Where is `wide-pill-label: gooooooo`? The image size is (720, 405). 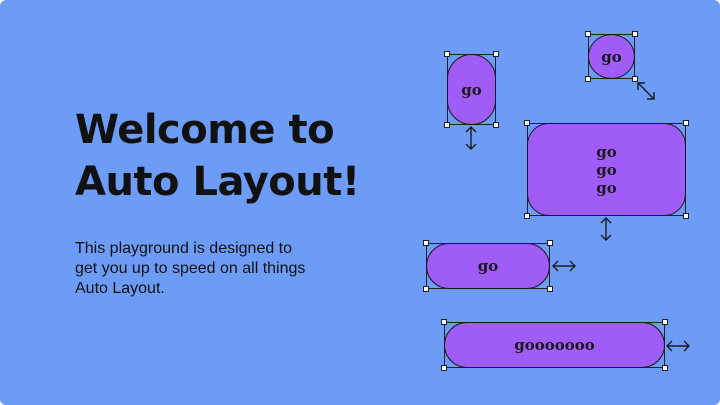 wide-pill-label: gooooooo is located at coordinates (554, 345).